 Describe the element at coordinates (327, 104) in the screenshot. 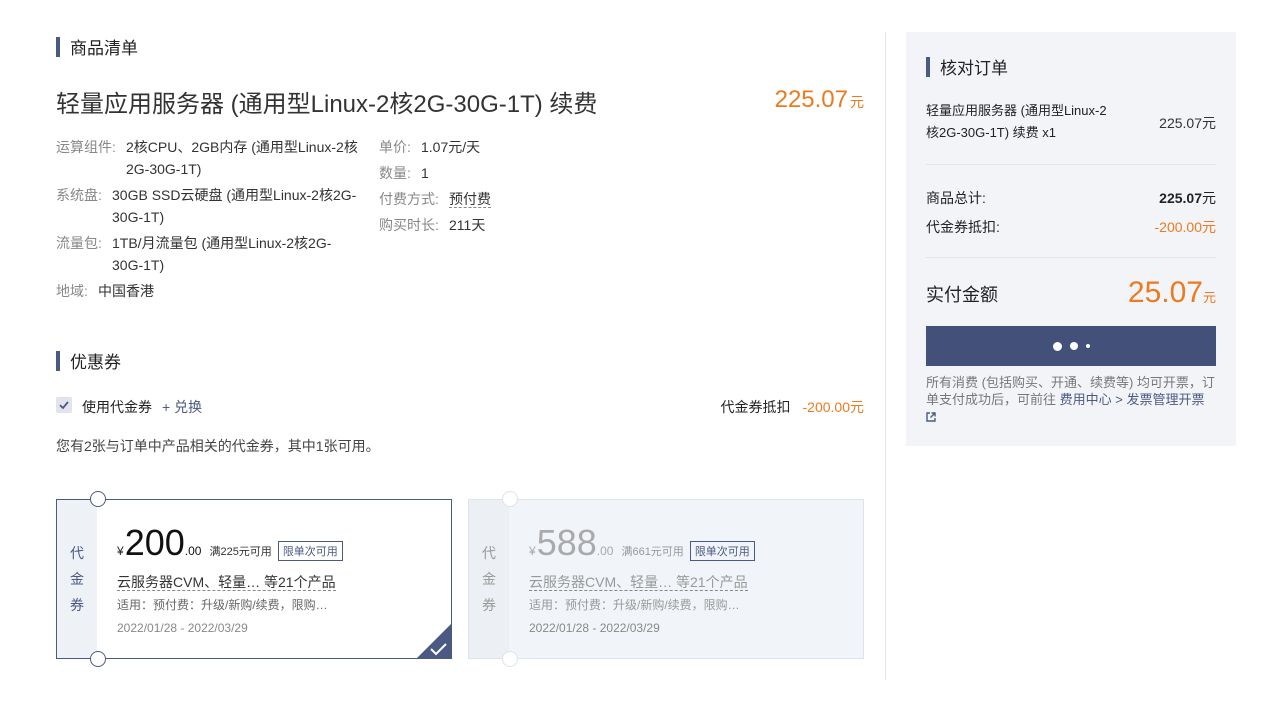

I see `product-name: 轻量应用服务器 (通用型Linux-2核2G-30G-1T) 续费` at that location.